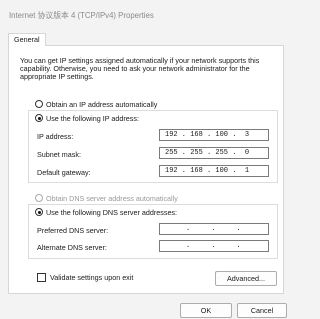 The height and width of the screenshot is (319, 320). Describe the element at coordinates (92, 277) in the screenshot. I see `validate-settings-label: Validate settings upon exit` at that location.